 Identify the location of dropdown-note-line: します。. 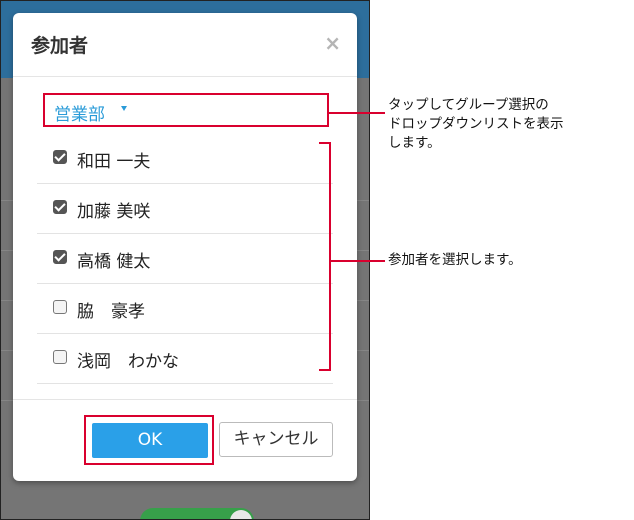
(414, 143).